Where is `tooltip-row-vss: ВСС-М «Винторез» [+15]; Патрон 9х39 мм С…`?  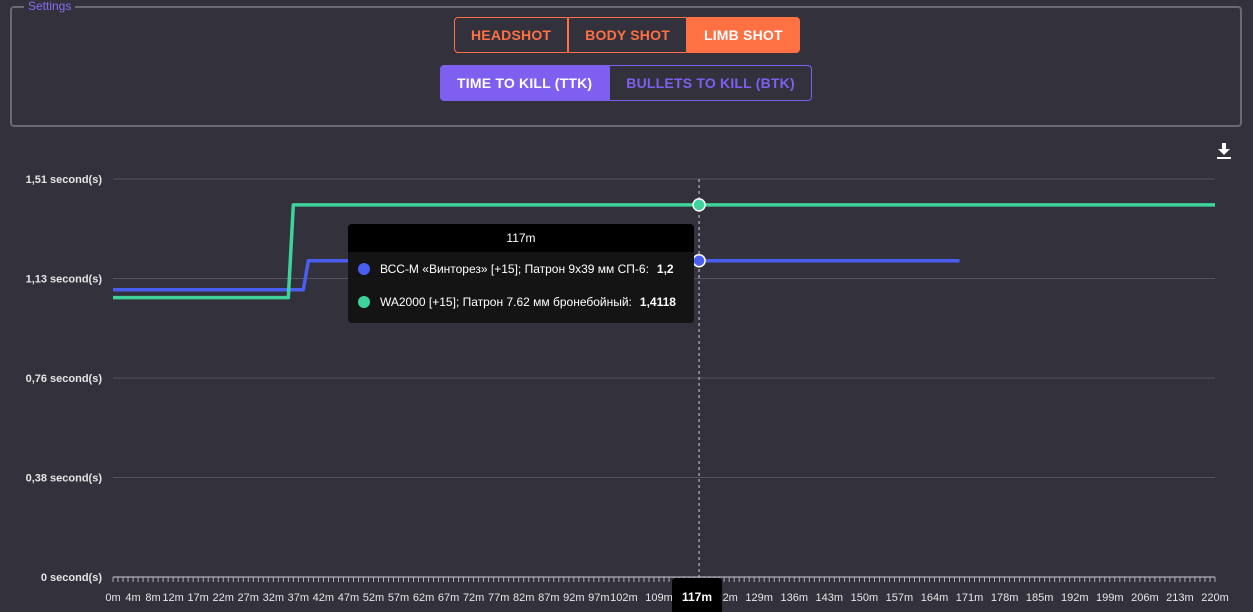 tooltip-row-vss: ВСС-М «Винторез» [+15]; Патрон 9х39 мм С… is located at coordinates (521, 268).